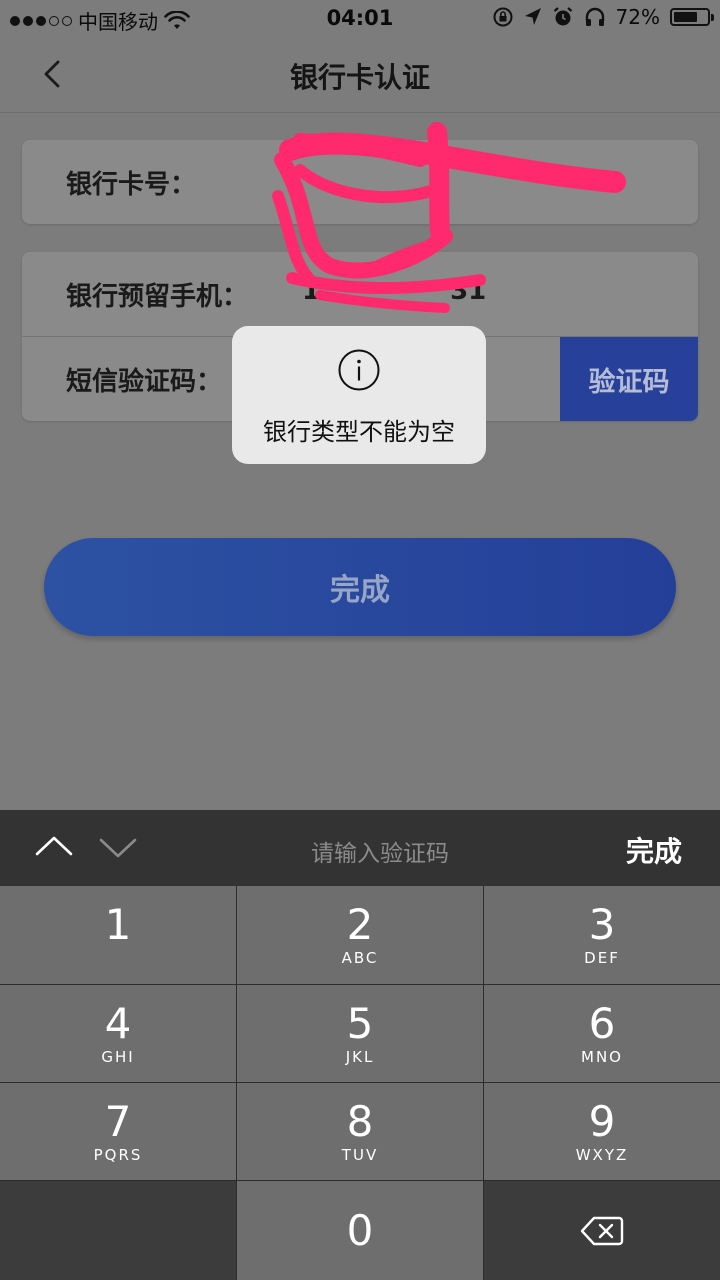 The height and width of the screenshot is (1280, 720). I want to click on key-8: 8 TUV, so click(360, 1131).